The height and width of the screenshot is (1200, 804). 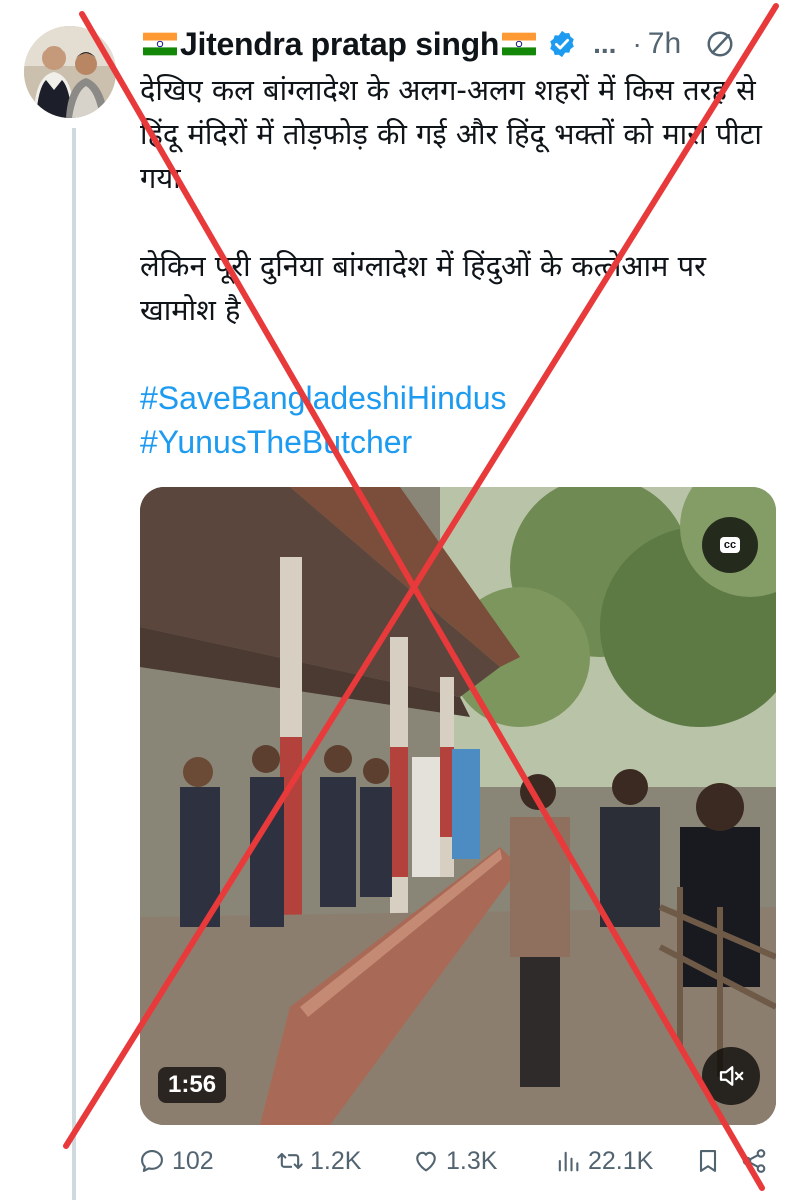 I want to click on video-duration: 1:56, so click(x=192, y=1085).